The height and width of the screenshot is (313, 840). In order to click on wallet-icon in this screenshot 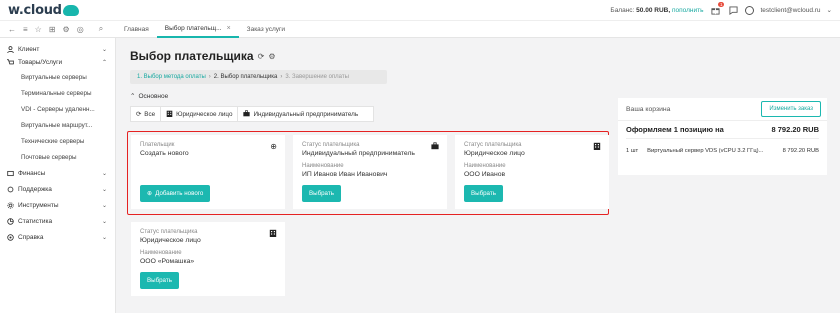, I will do `click(10, 173)`.